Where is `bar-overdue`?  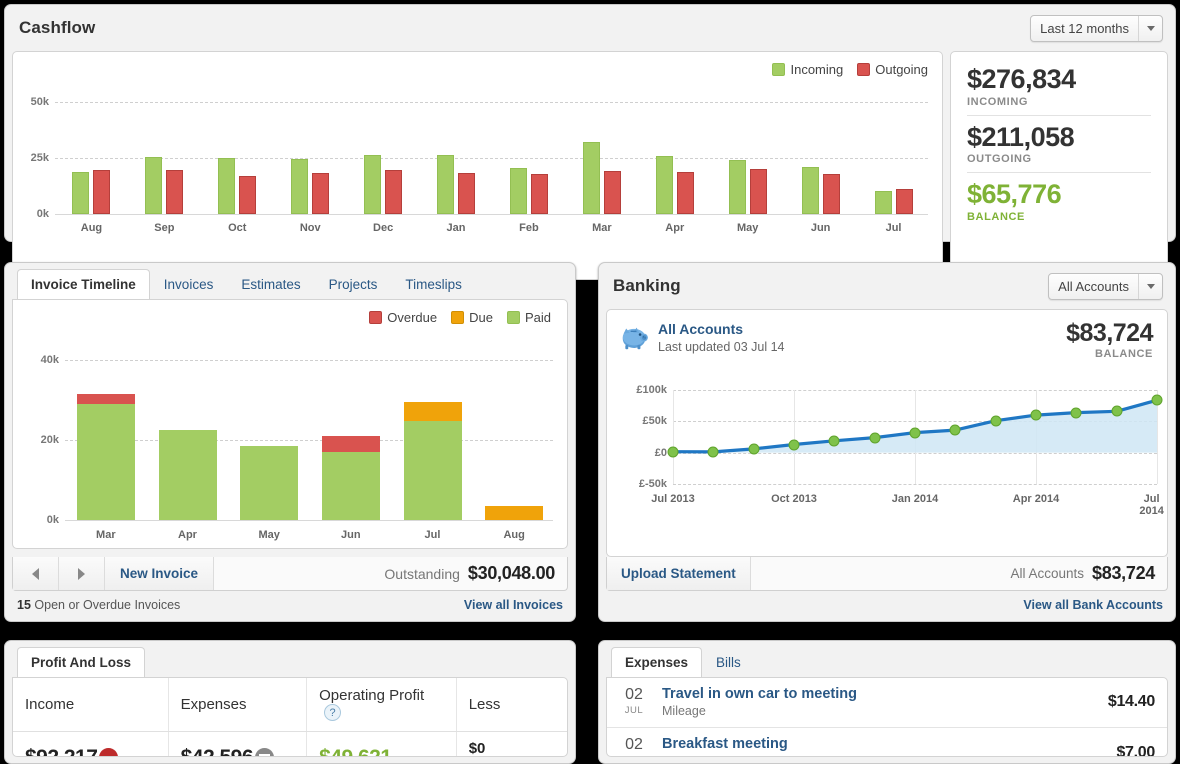 bar-overdue is located at coordinates (350, 443).